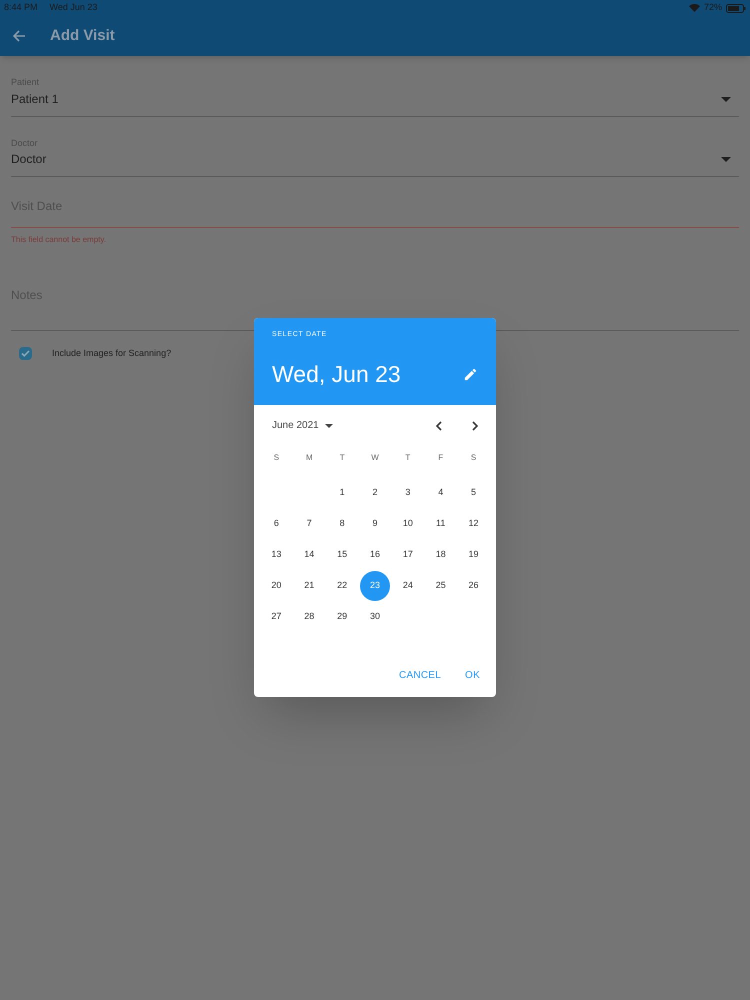  Describe the element at coordinates (309, 617) in the screenshot. I see `calendar-day: 28` at that location.